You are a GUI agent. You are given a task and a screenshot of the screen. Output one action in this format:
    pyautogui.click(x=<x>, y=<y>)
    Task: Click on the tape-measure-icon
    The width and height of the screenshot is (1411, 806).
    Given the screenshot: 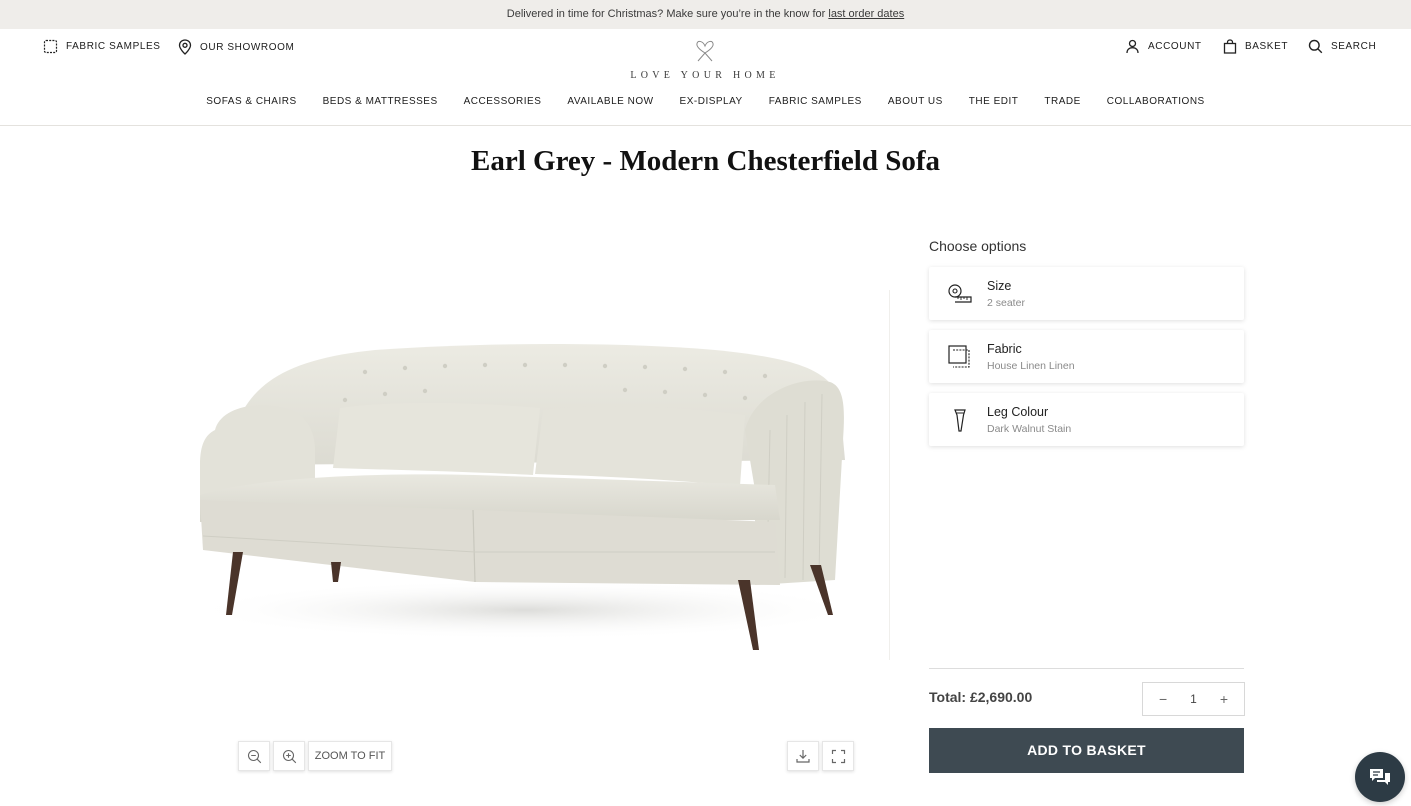 What is the action you would take?
    pyautogui.click(x=960, y=293)
    